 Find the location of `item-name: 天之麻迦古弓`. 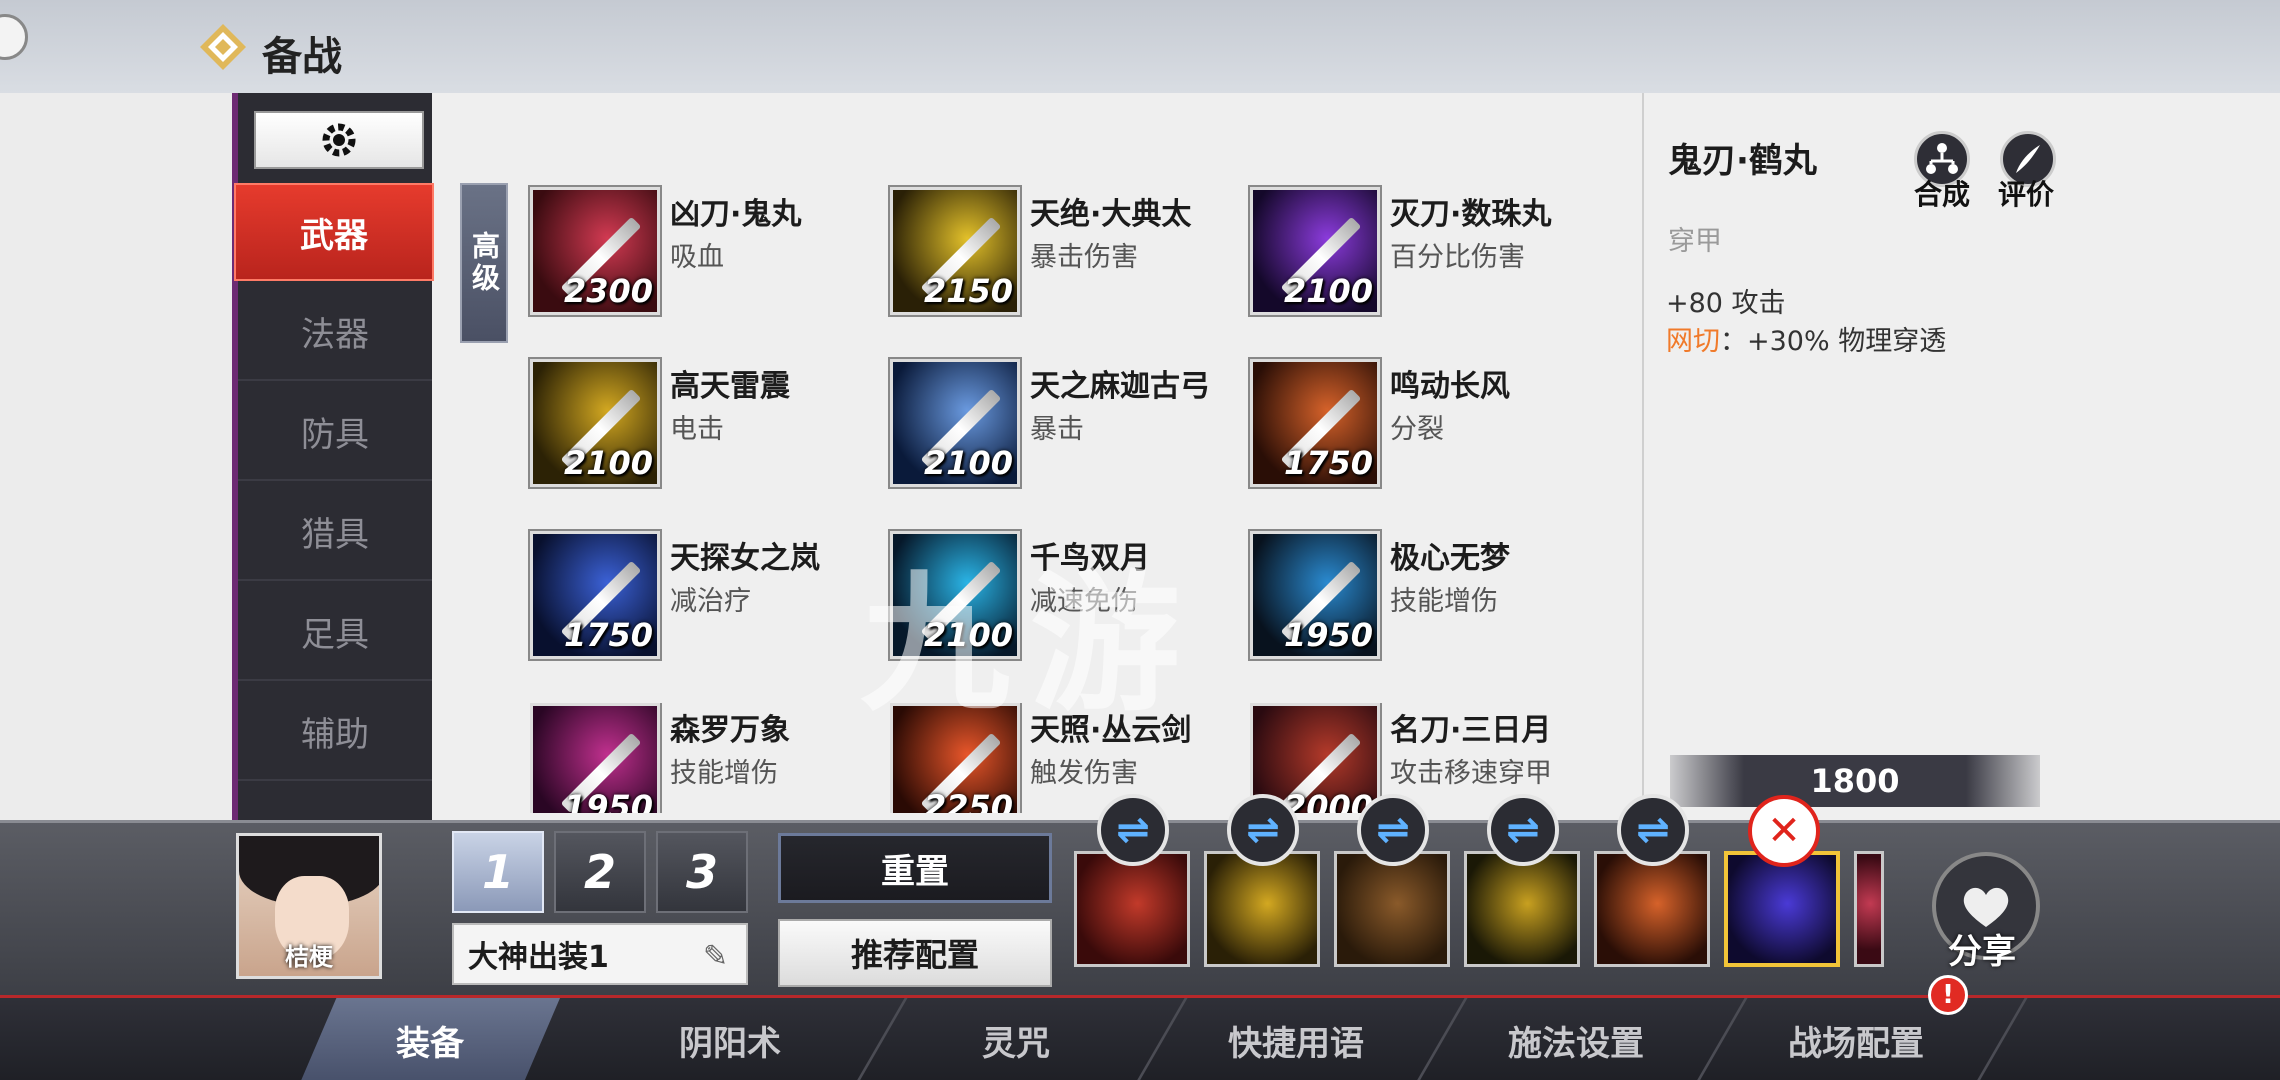

item-name: 天之麻迦古弓 is located at coordinates (1120, 386).